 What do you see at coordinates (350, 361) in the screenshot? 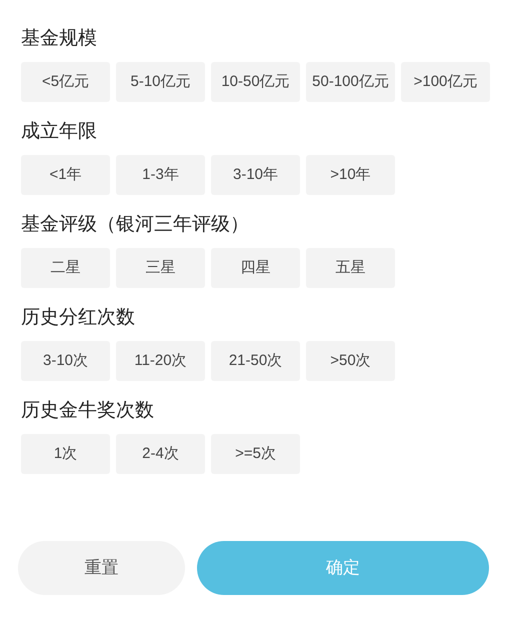
I see `filter-chip: >50次` at bounding box center [350, 361].